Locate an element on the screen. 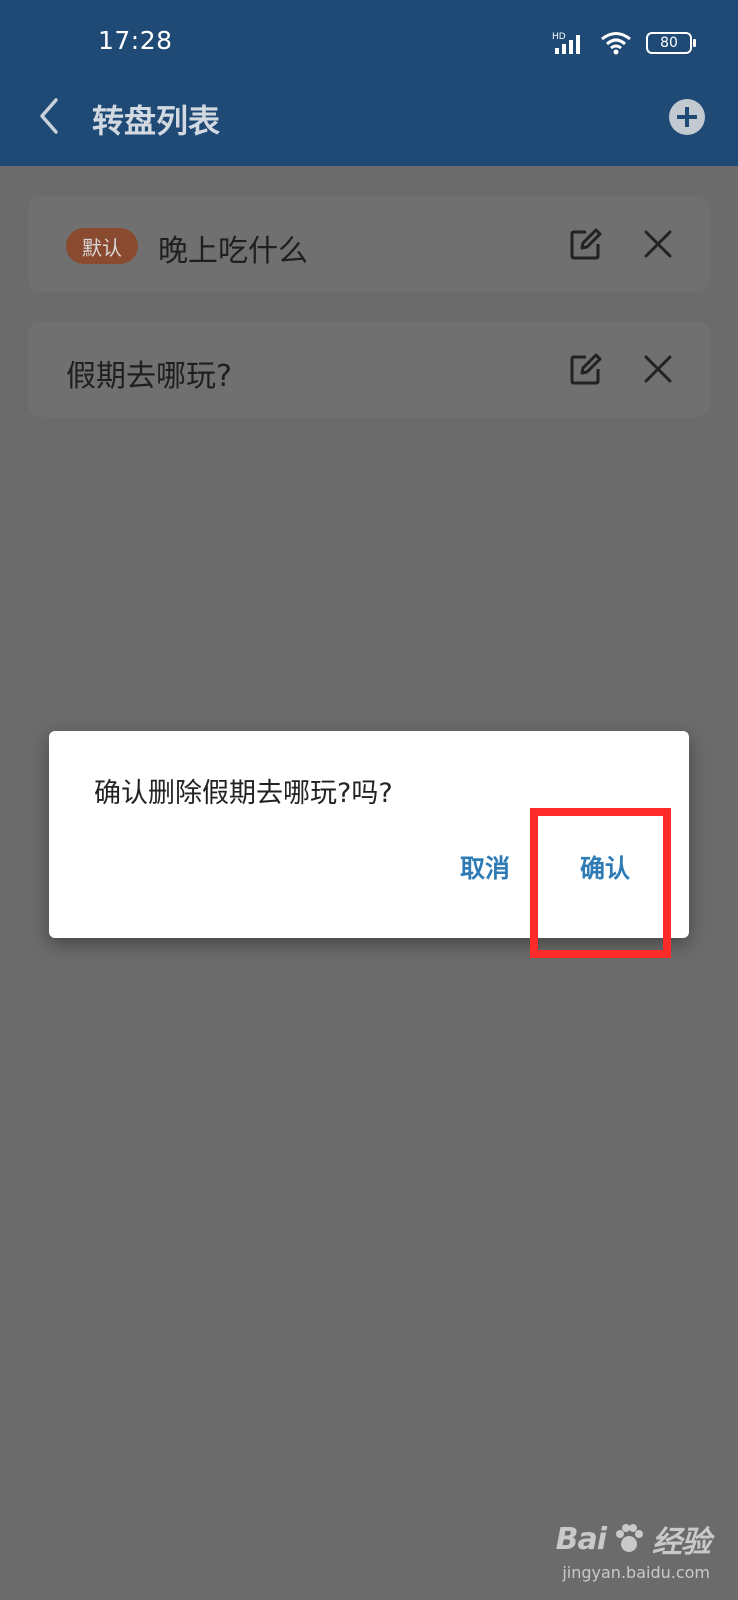  network-type: HD is located at coordinates (559, 37).